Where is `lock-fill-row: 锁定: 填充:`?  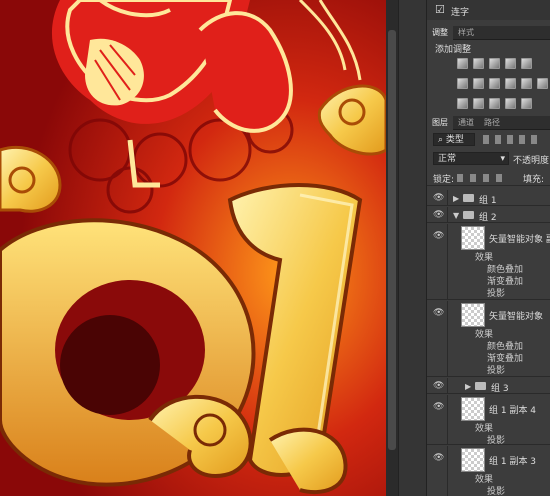
lock-fill-row: 锁定: 填充: is located at coordinates (488, 178).